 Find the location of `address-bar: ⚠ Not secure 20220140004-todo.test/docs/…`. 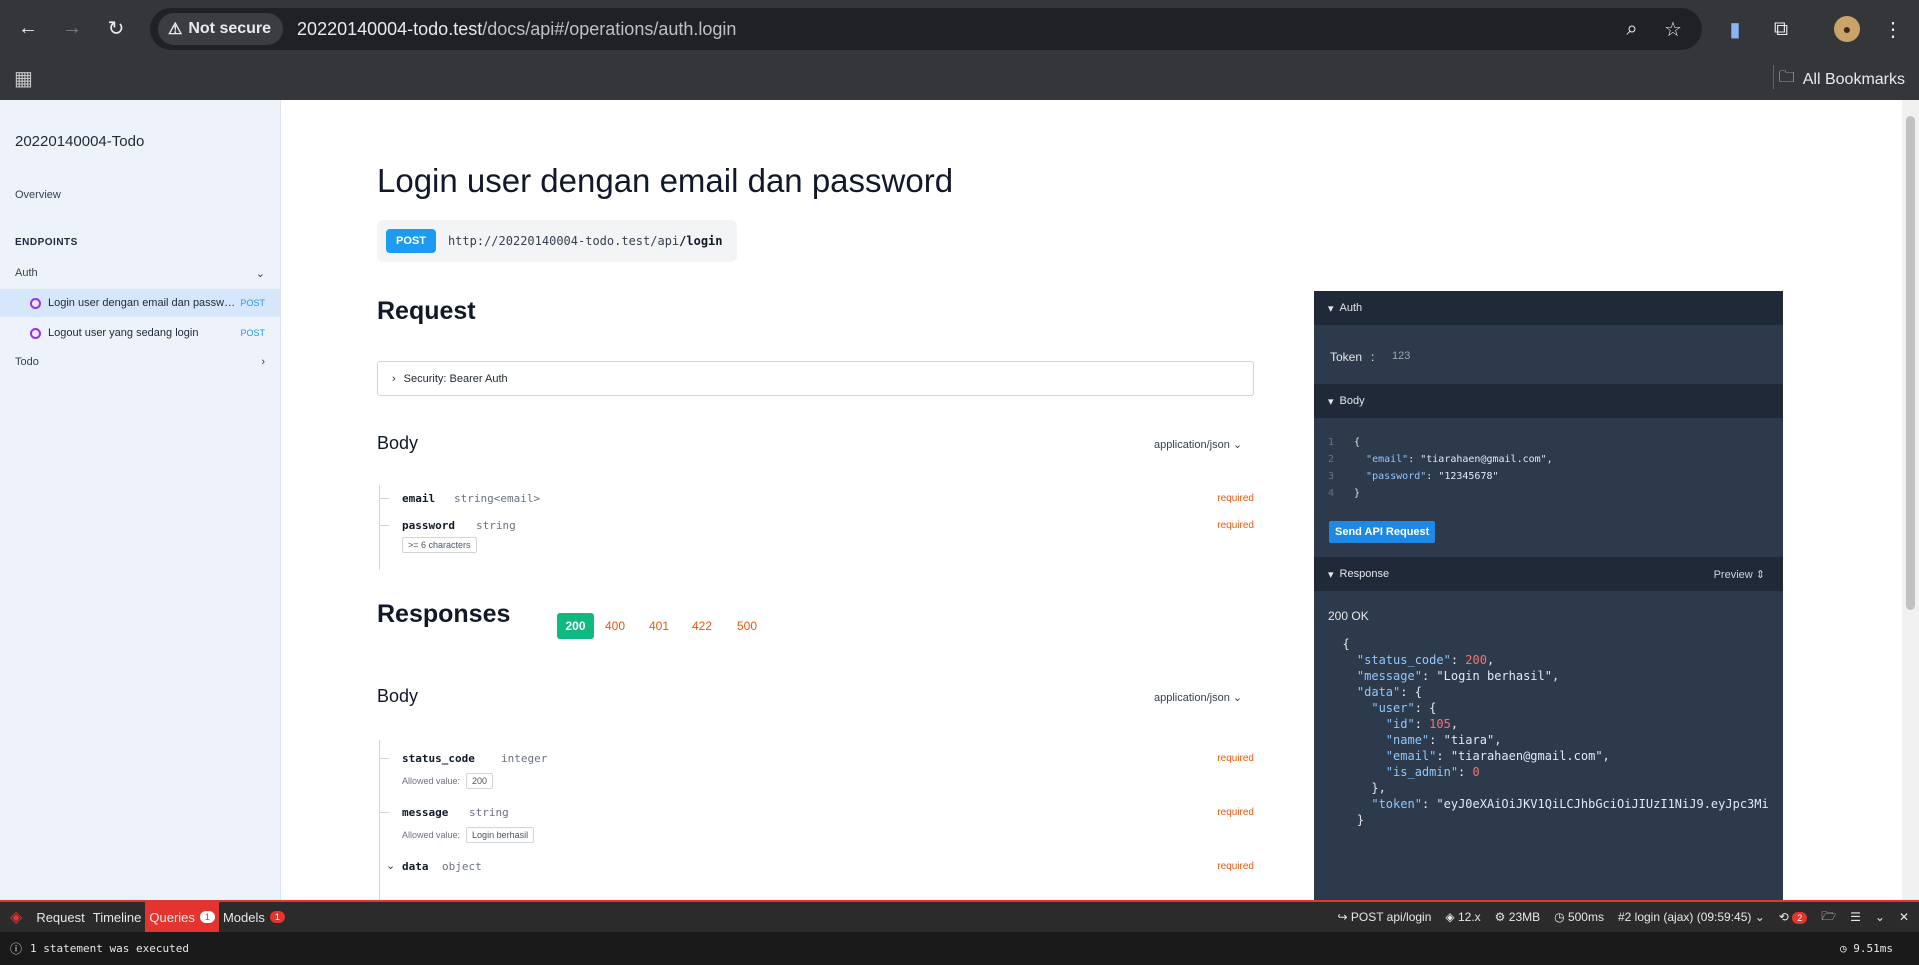

address-bar: ⚠ Not secure 20220140004-todo.test/docs/… is located at coordinates (926, 29).